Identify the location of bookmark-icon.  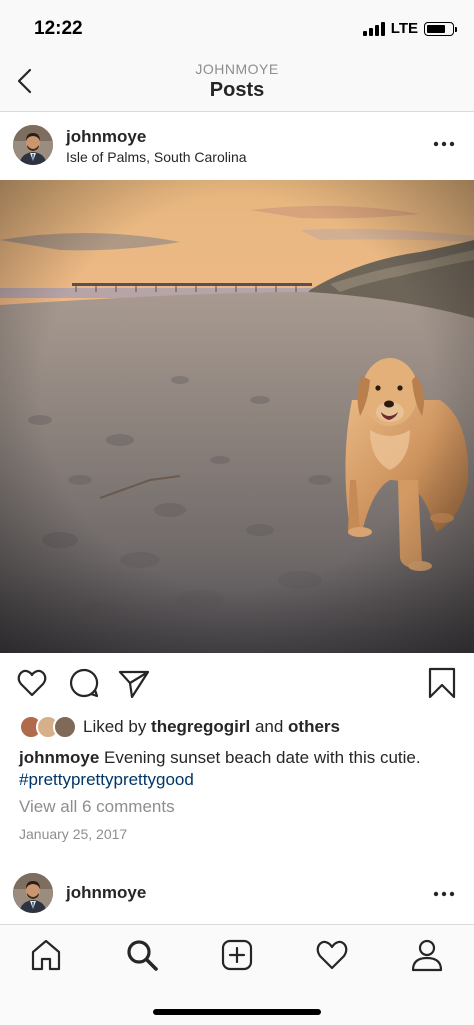
(442, 683).